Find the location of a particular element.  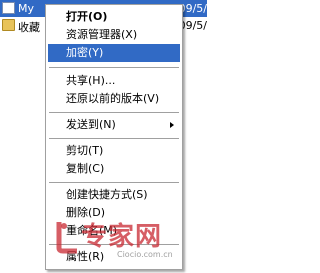

folder-icon is located at coordinates (8, 25).